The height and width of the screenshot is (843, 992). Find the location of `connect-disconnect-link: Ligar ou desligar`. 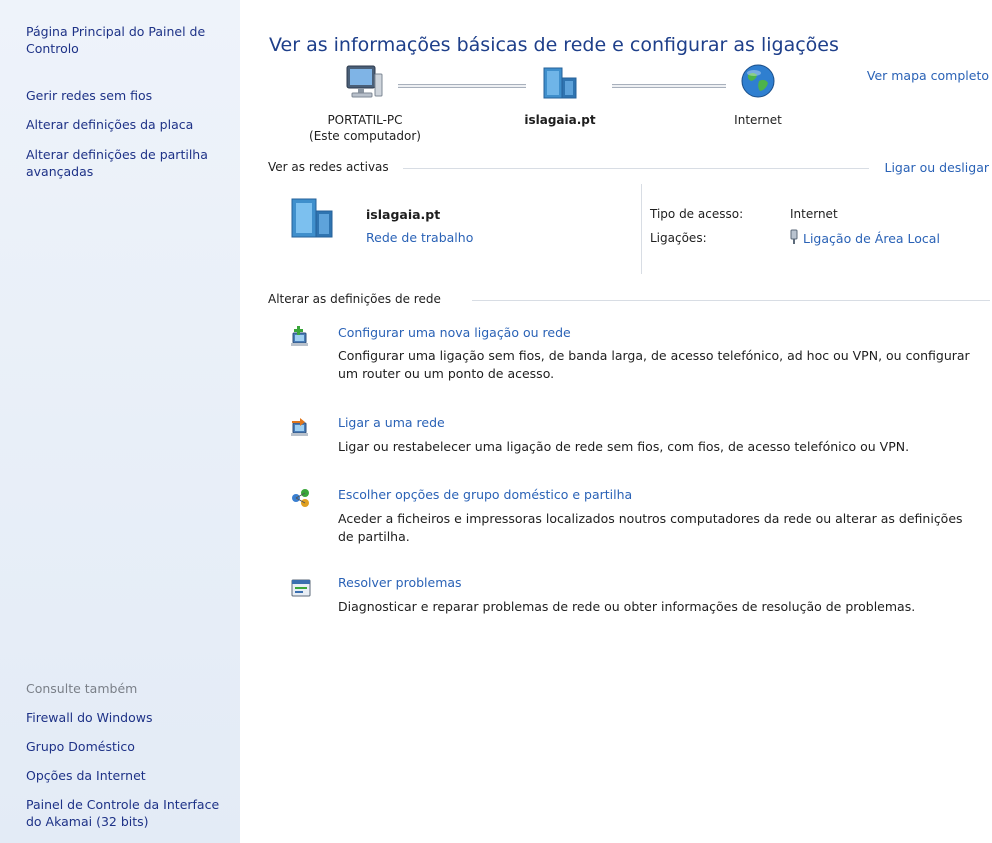

connect-disconnect-link: Ligar ou desligar is located at coordinates (936, 167).